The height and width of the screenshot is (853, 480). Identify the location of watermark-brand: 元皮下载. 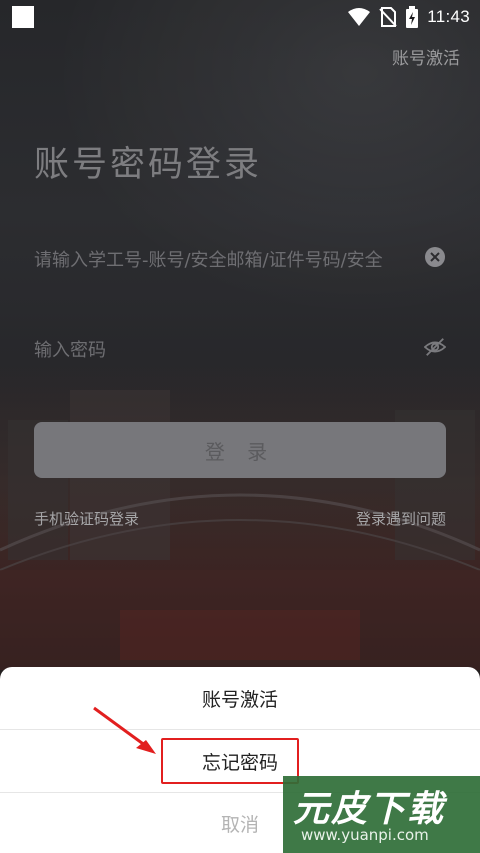
(369, 809).